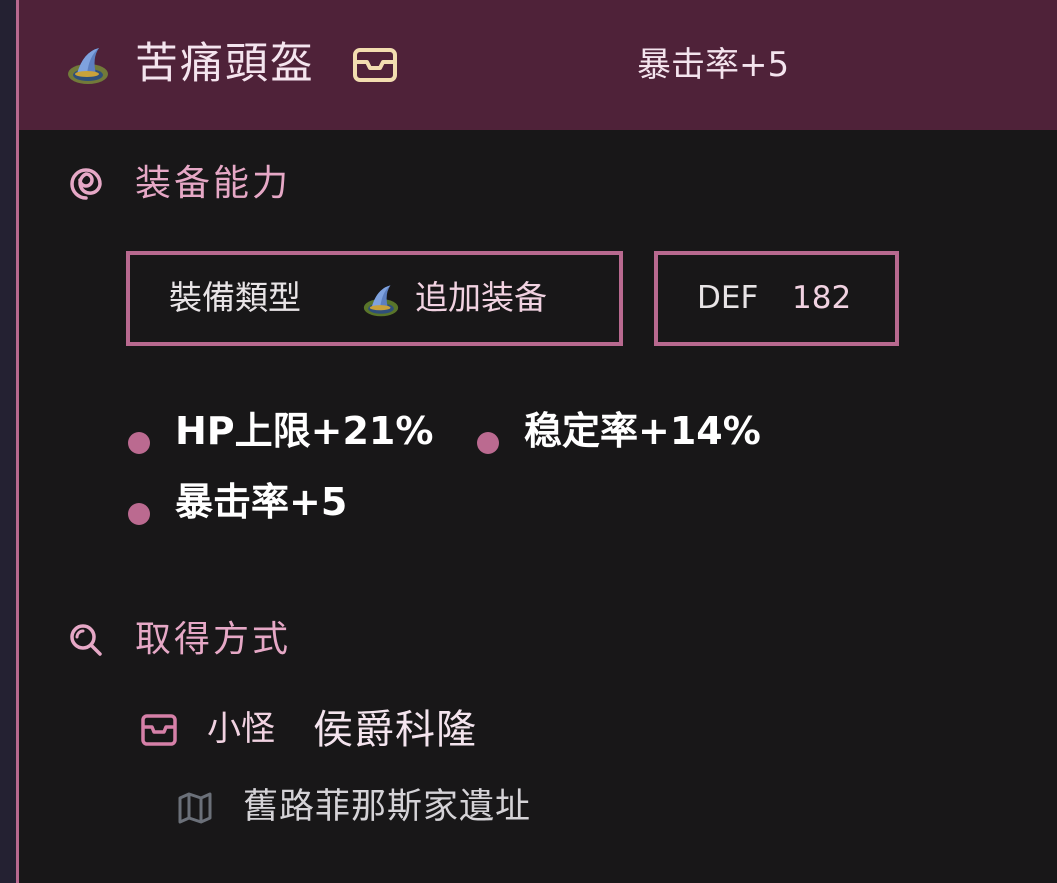 The width and height of the screenshot is (1057, 883). Describe the element at coordinates (642, 431) in the screenshot. I see `stat-stability: 稳定率+14%` at that location.